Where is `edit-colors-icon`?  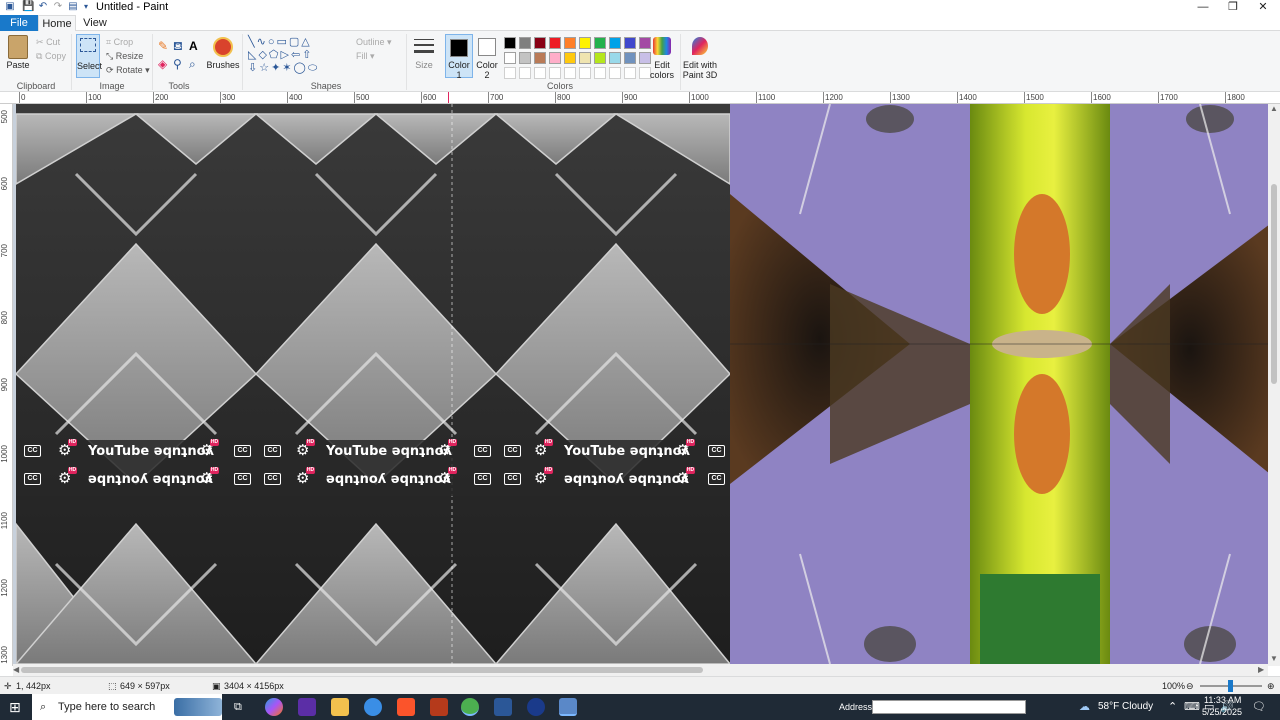 edit-colors-icon is located at coordinates (662, 46).